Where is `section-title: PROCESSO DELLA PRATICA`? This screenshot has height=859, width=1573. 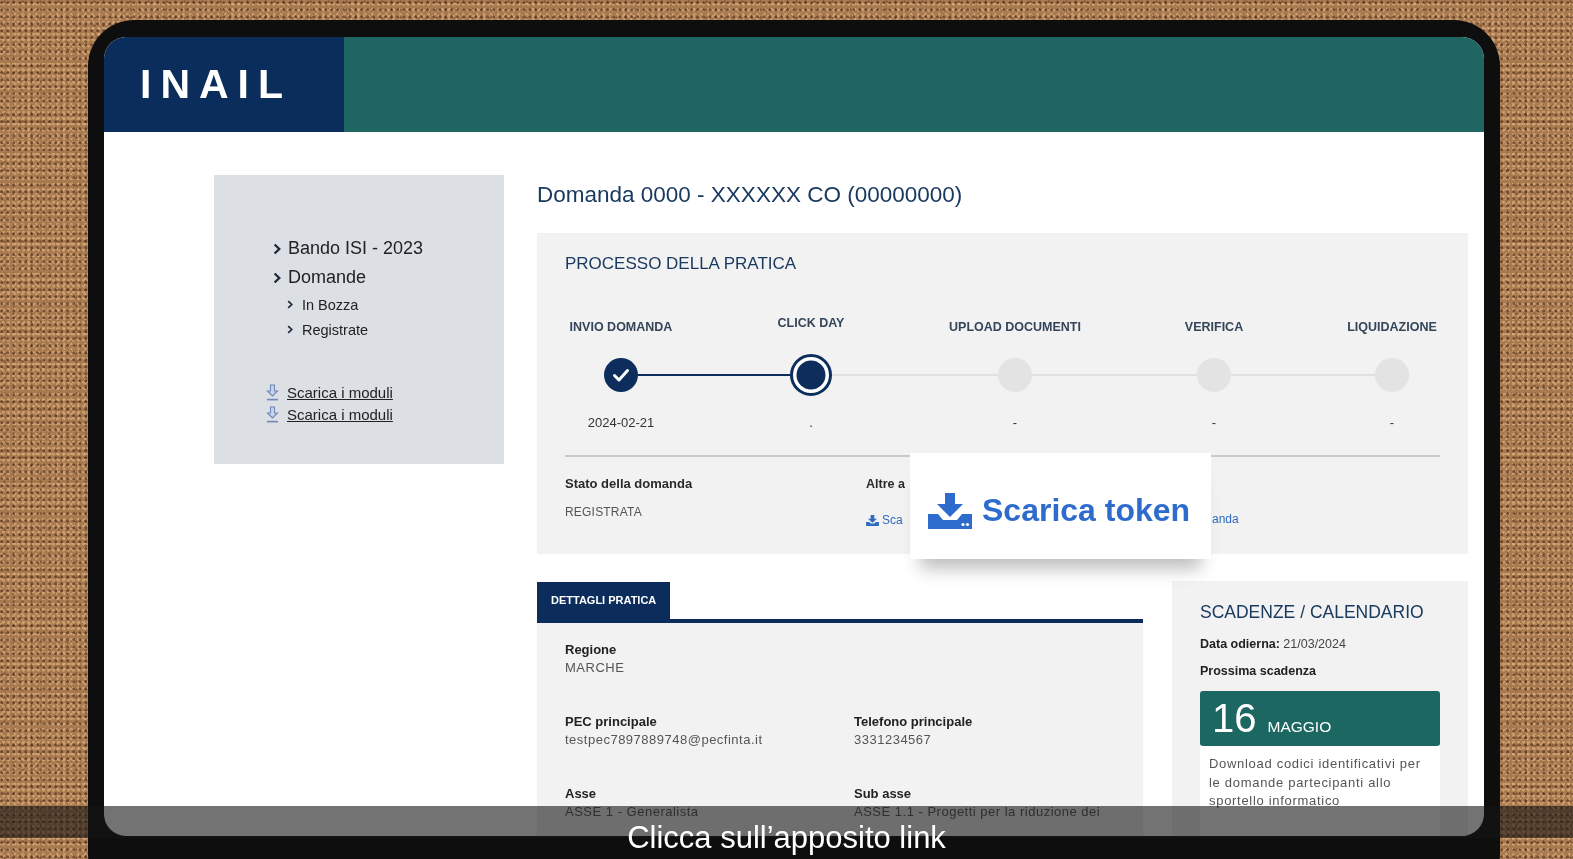 section-title: PROCESSO DELLA PRATICA is located at coordinates (681, 264).